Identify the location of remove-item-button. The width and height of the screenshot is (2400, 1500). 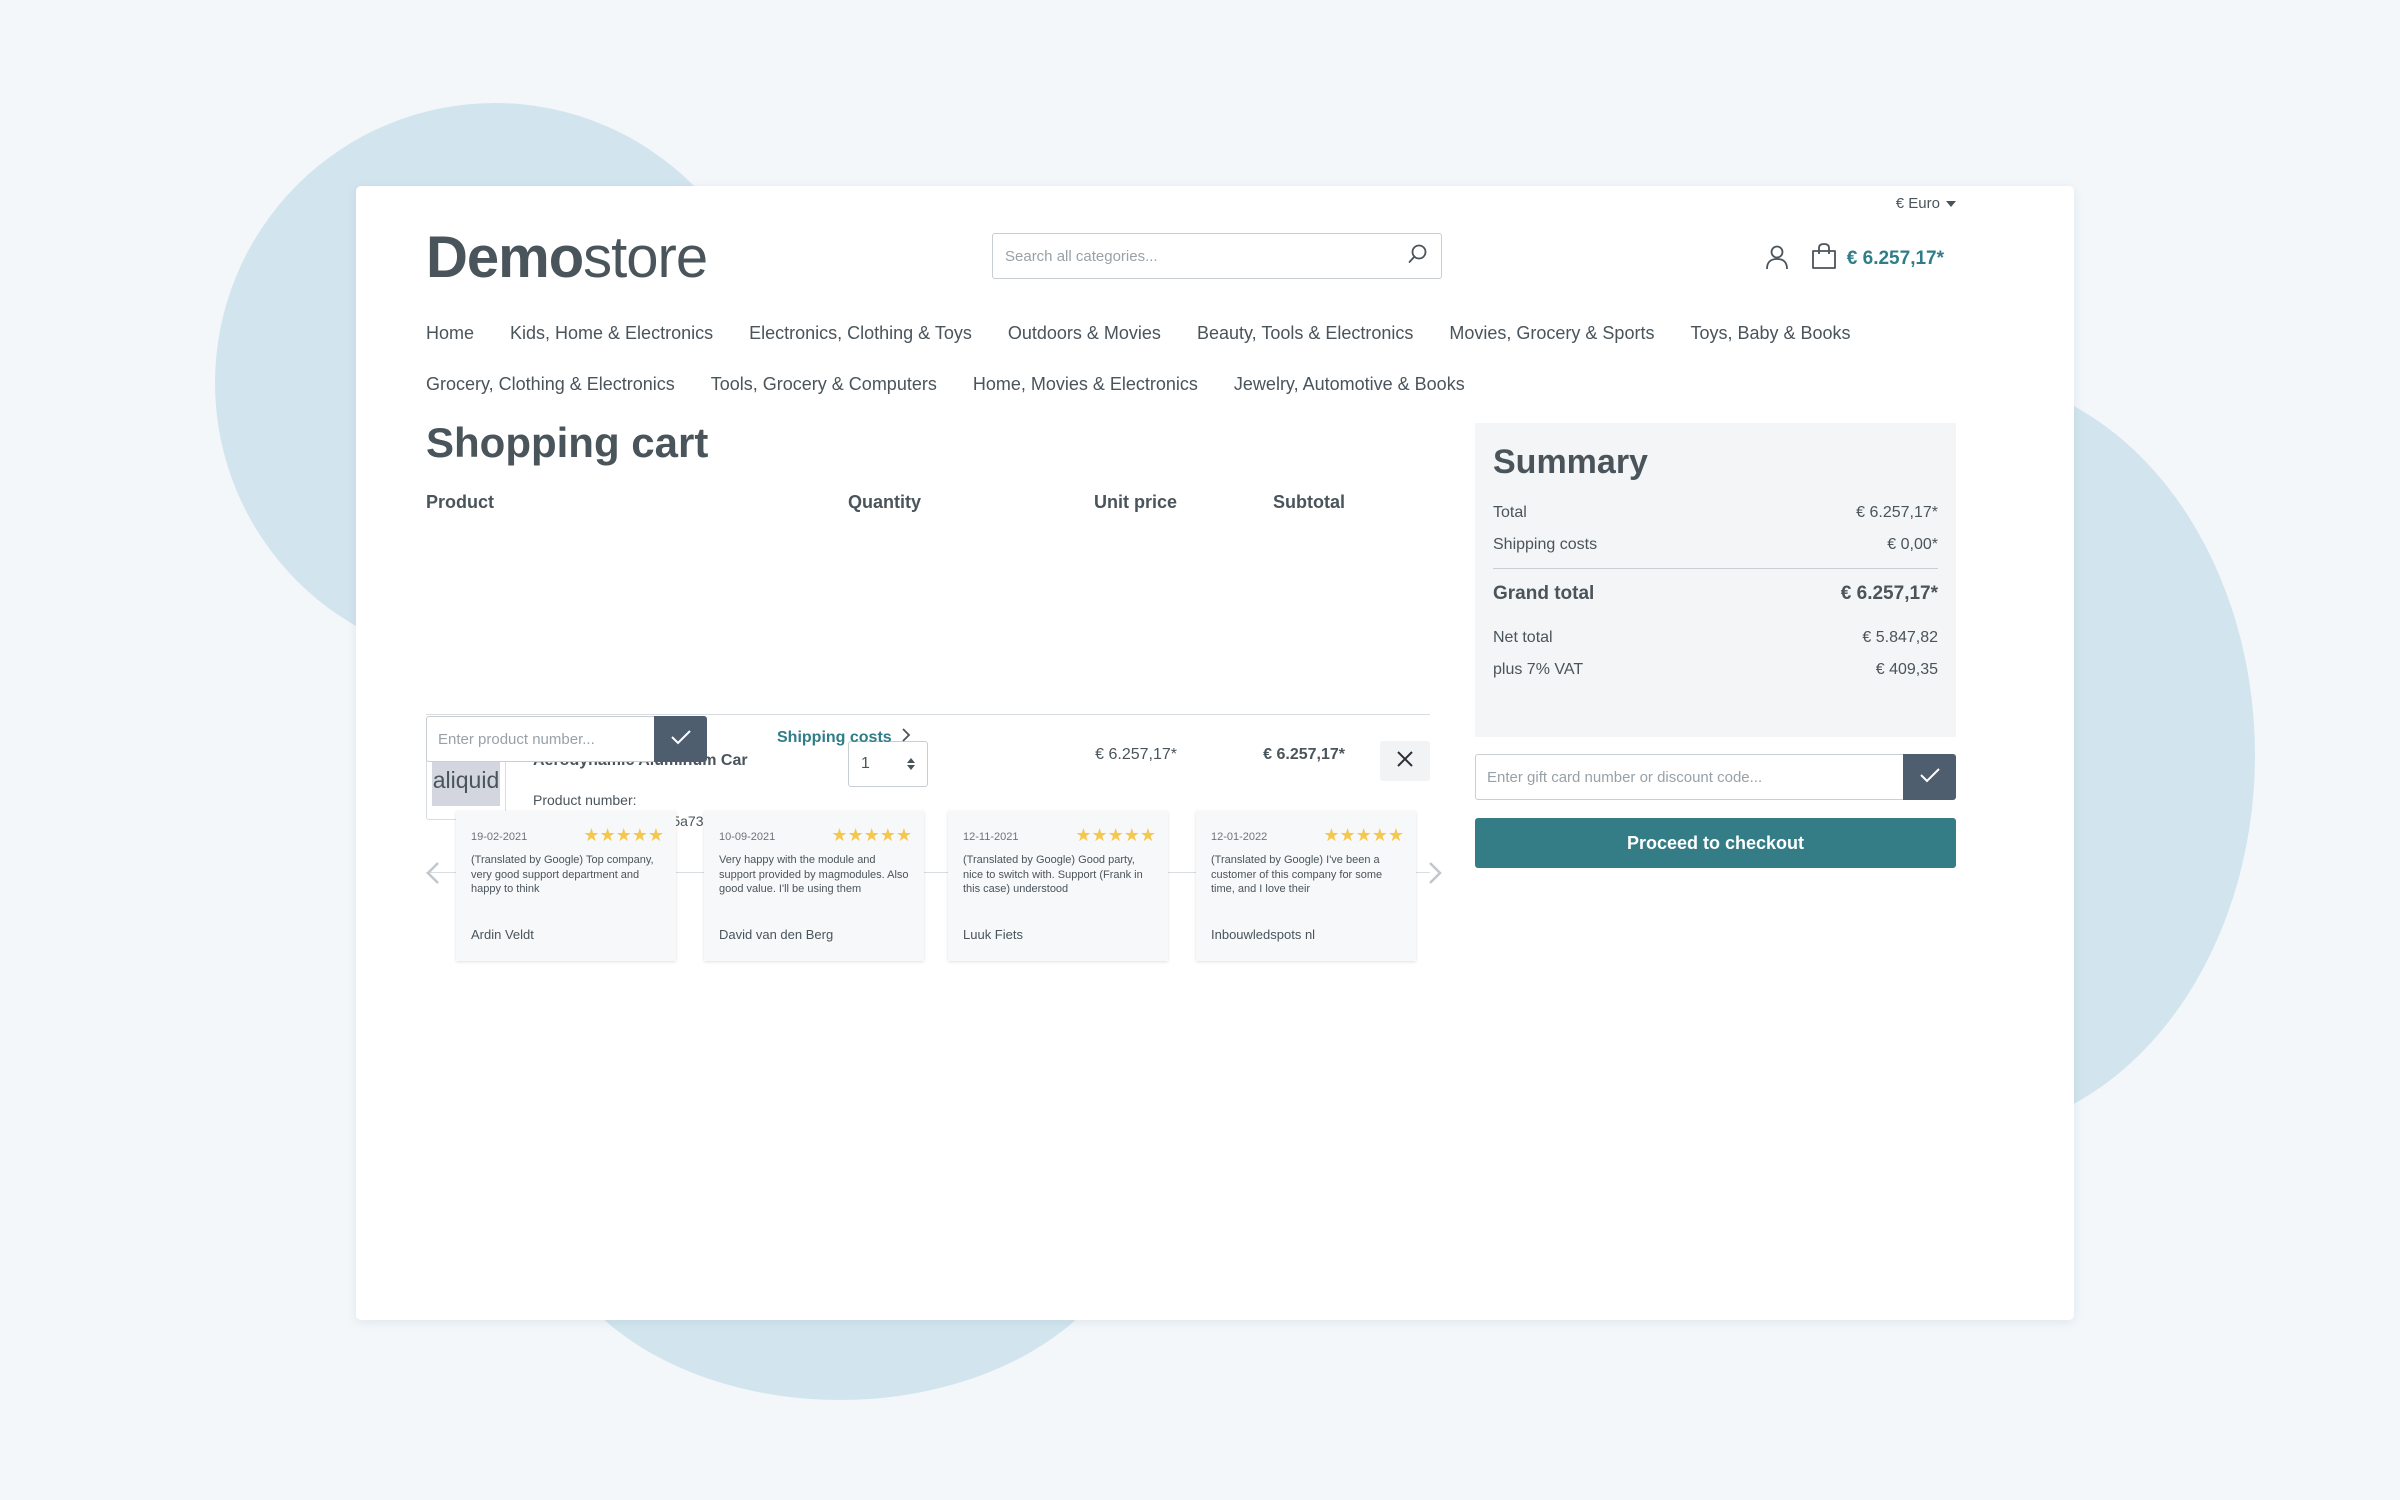
(1405, 761).